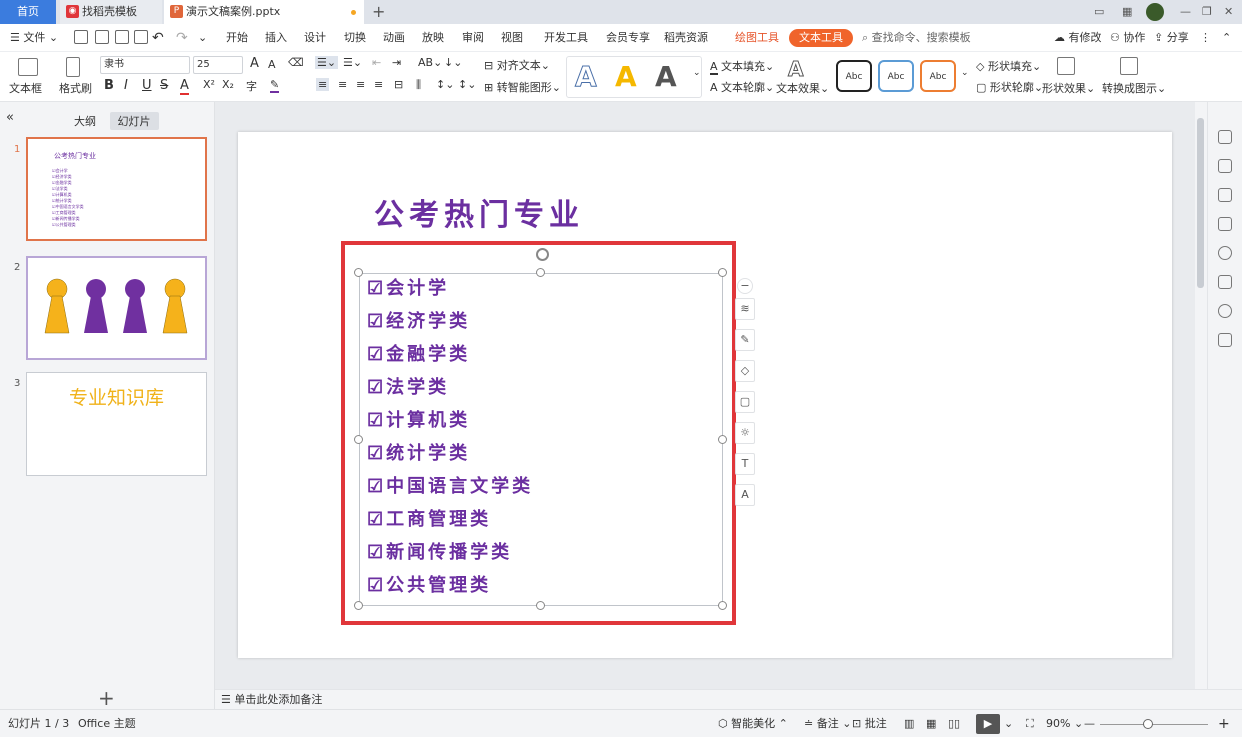 This screenshot has height=738, width=1242. I want to click on collab-button: ⚇ 协作, so click(1127, 38).